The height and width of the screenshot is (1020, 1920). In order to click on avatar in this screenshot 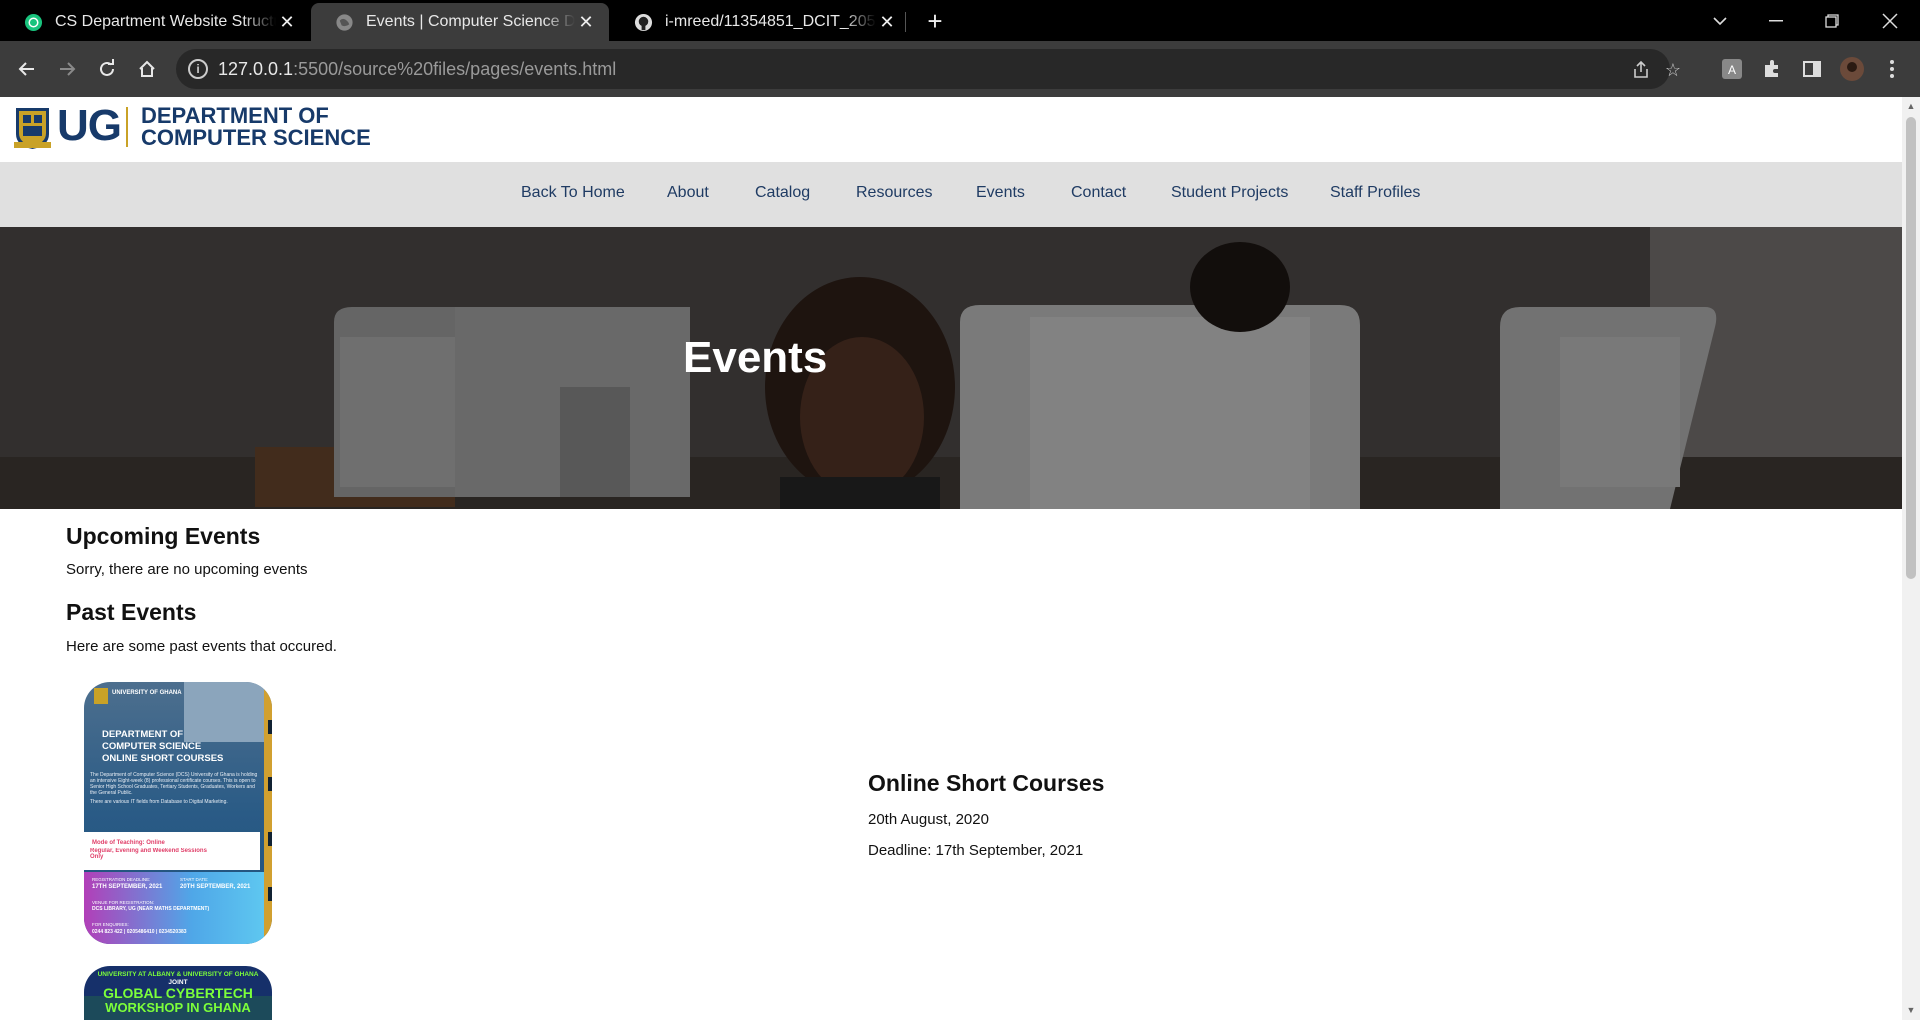, I will do `click(1852, 69)`.